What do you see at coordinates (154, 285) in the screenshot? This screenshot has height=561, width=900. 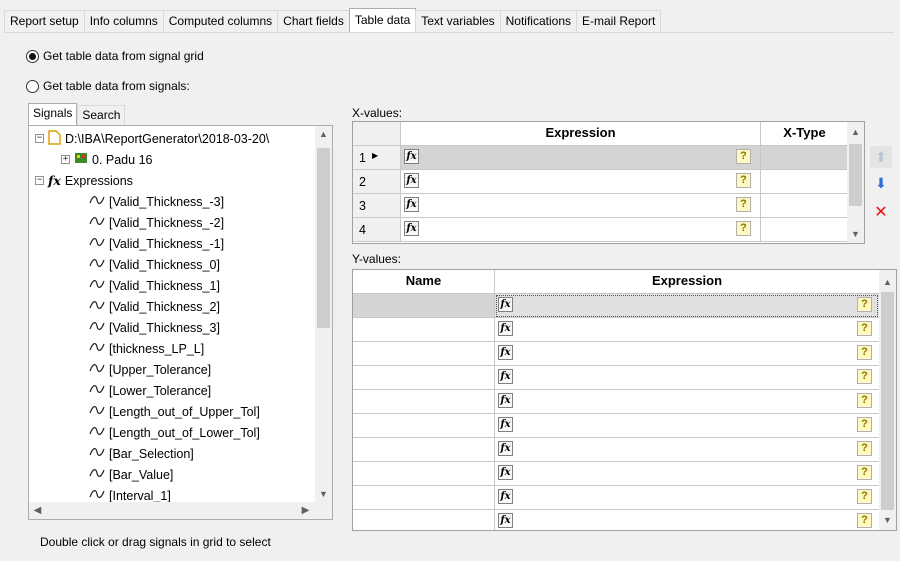 I see `tree-signal-row: [Valid_Thickness_1]` at bounding box center [154, 285].